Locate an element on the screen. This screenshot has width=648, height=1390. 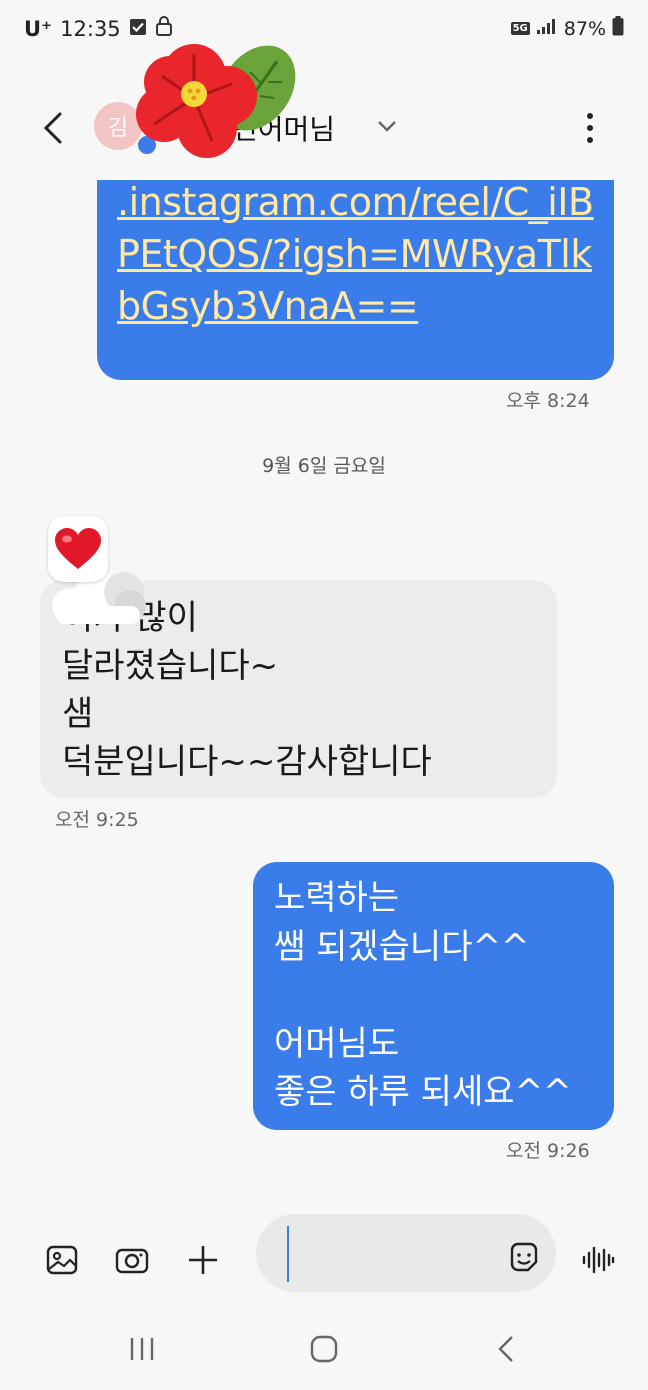
recent-apps-icon is located at coordinates (142, 1349).